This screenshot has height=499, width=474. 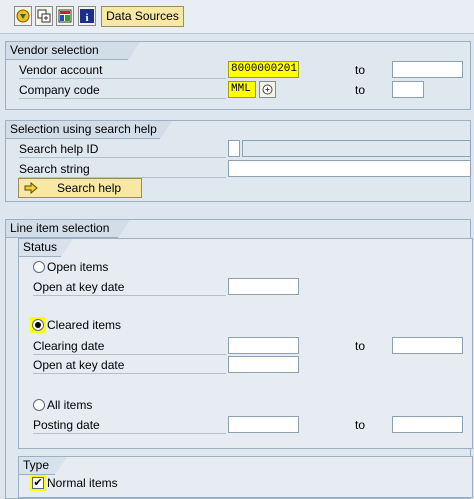 I want to click on multiple-selection-icon, so click(x=267, y=89).